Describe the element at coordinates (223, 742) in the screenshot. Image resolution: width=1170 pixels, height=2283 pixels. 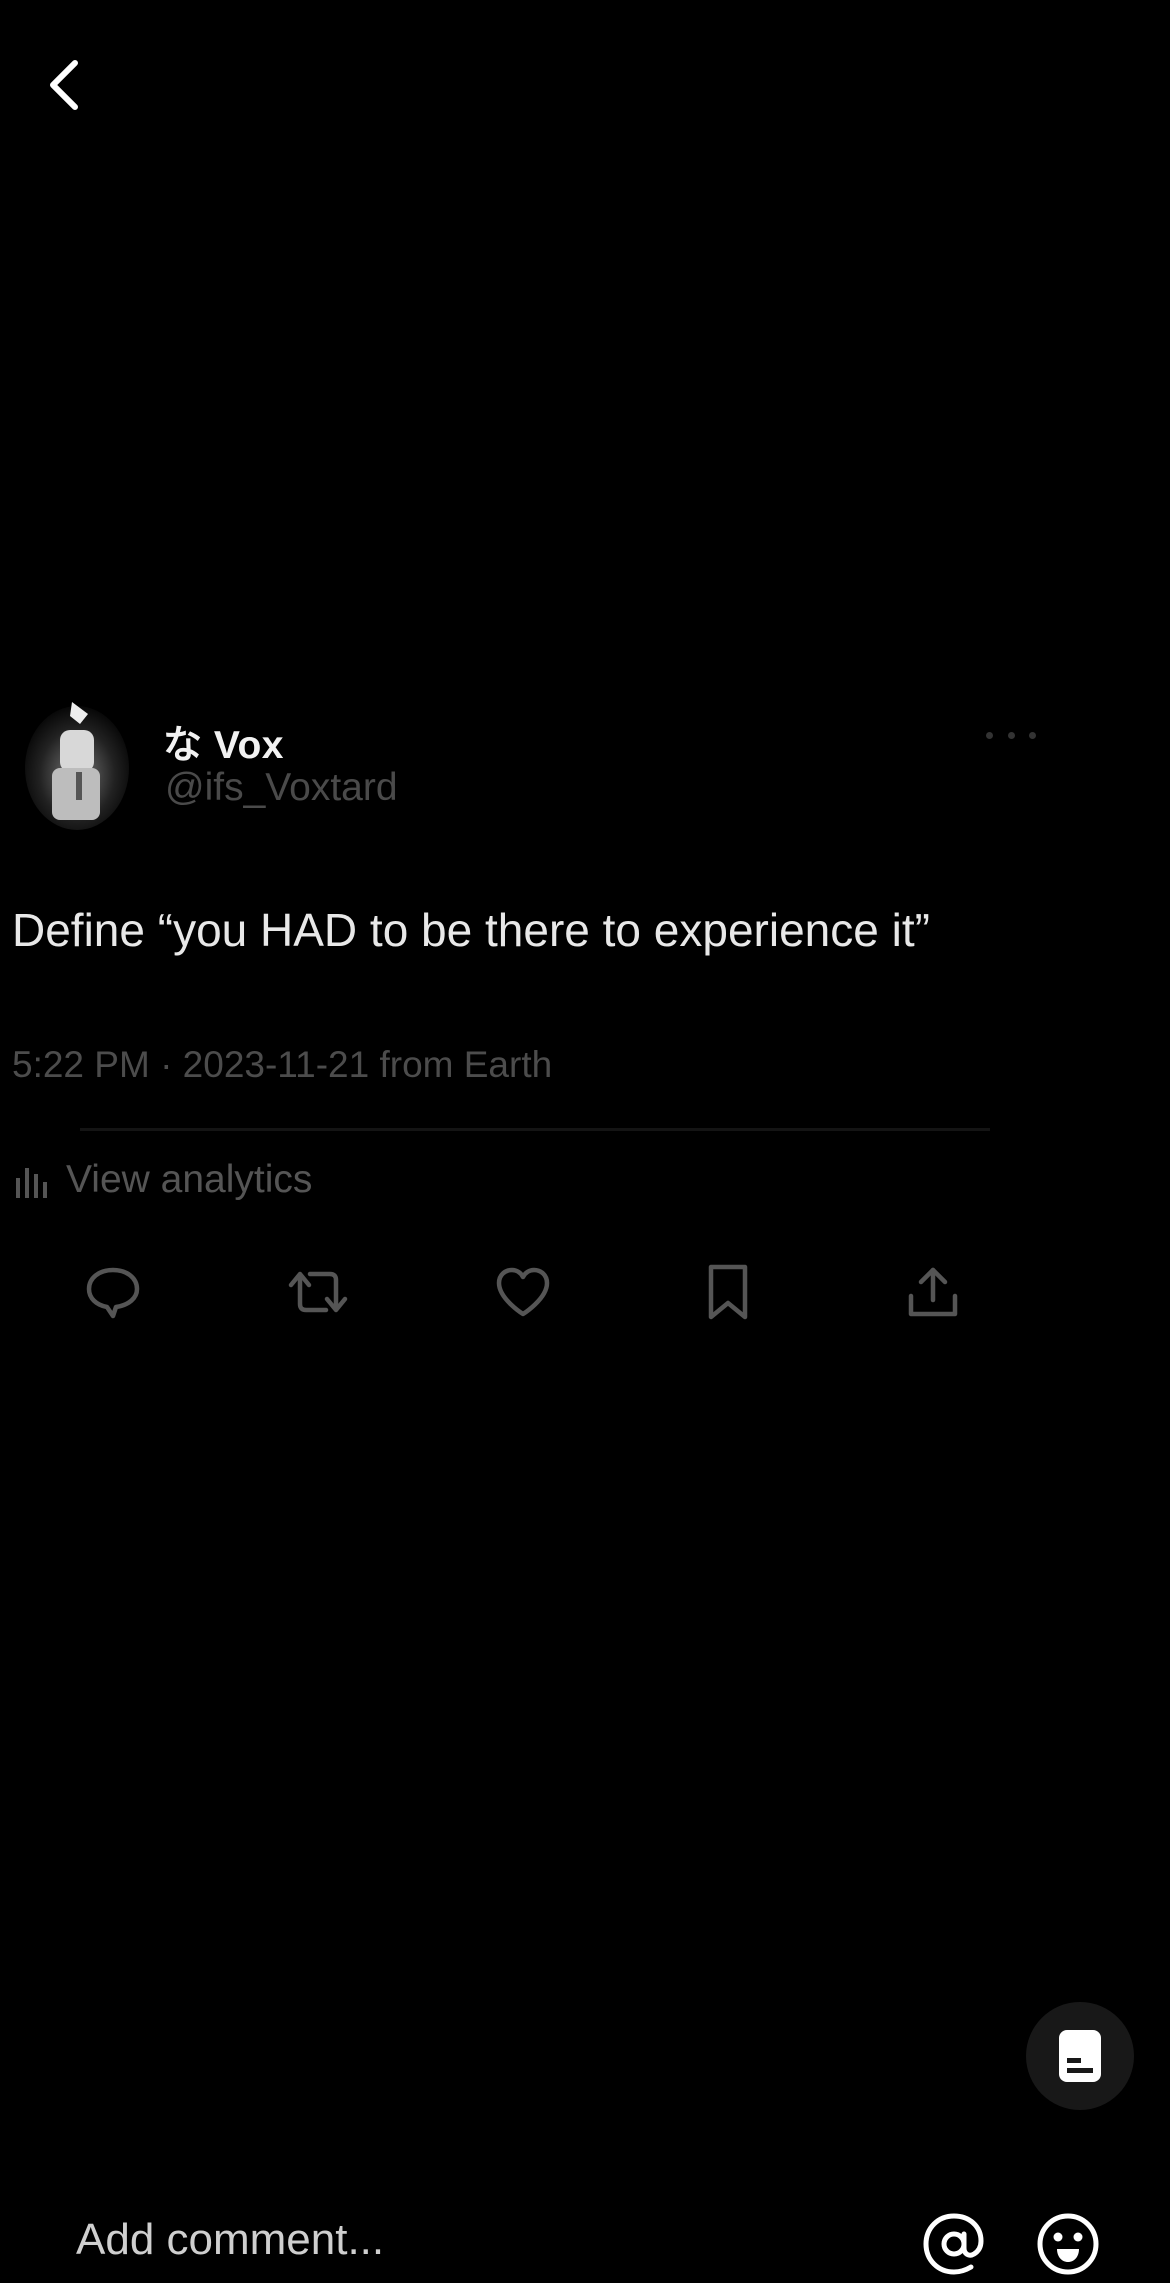
I see `display-name: な Vox` at that location.